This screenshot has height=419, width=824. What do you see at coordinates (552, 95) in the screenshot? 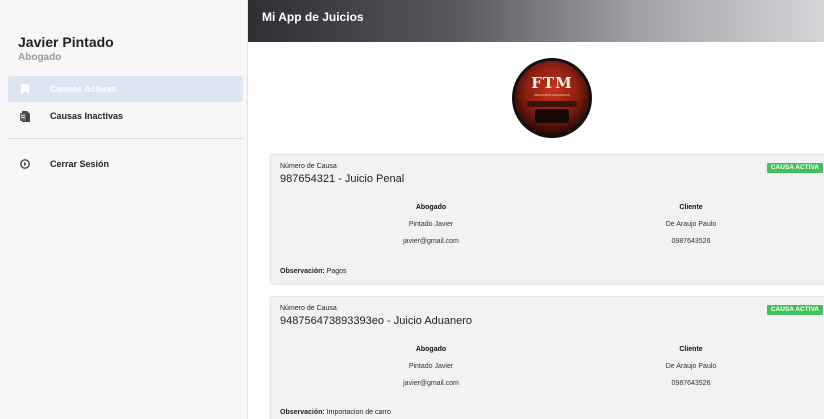
I see `logo-subtext: ABOGADOS ASOCIADOS` at bounding box center [552, 95].